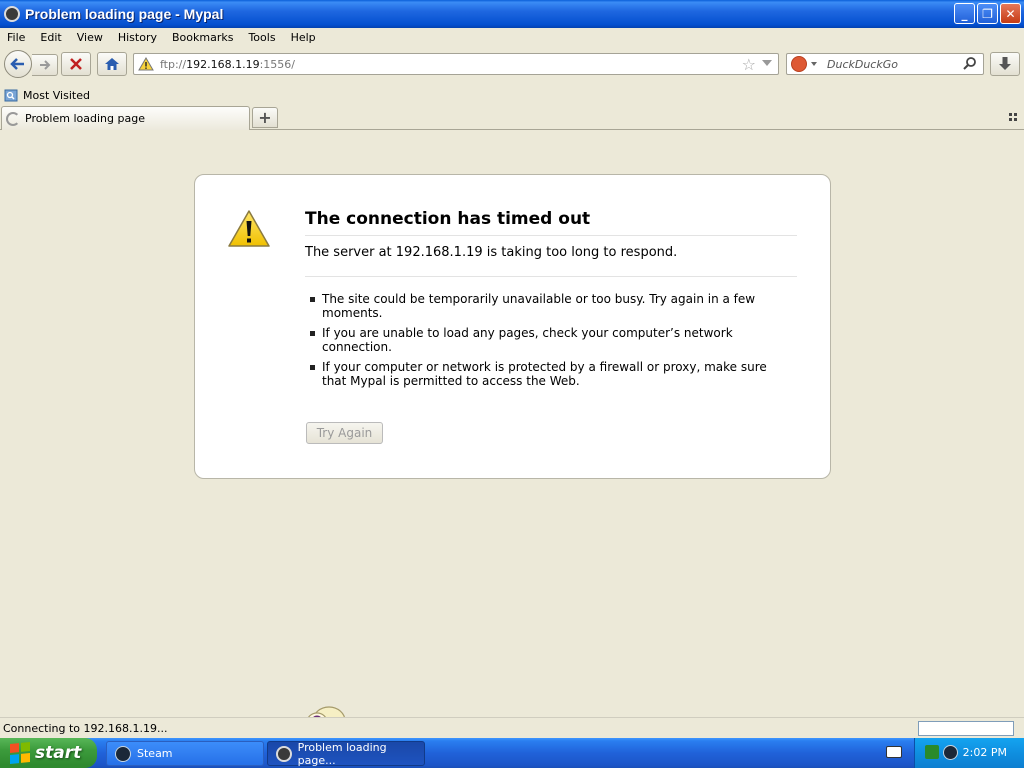 Image resolution: width=1024 pixels, height=768 pixels. What do you see at coordinates (138, 37) in the screenshot?
I see `menu-history: History` at bounding box center [138, 37].